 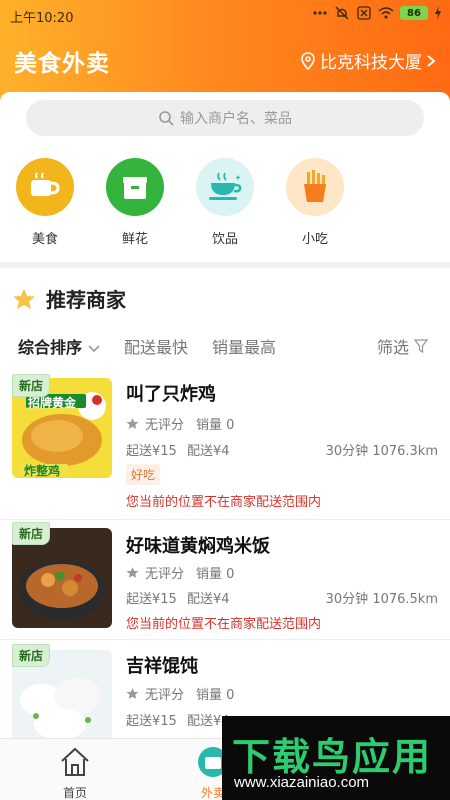 I want to click on status-icons: 86, so click(x=377, y=13).